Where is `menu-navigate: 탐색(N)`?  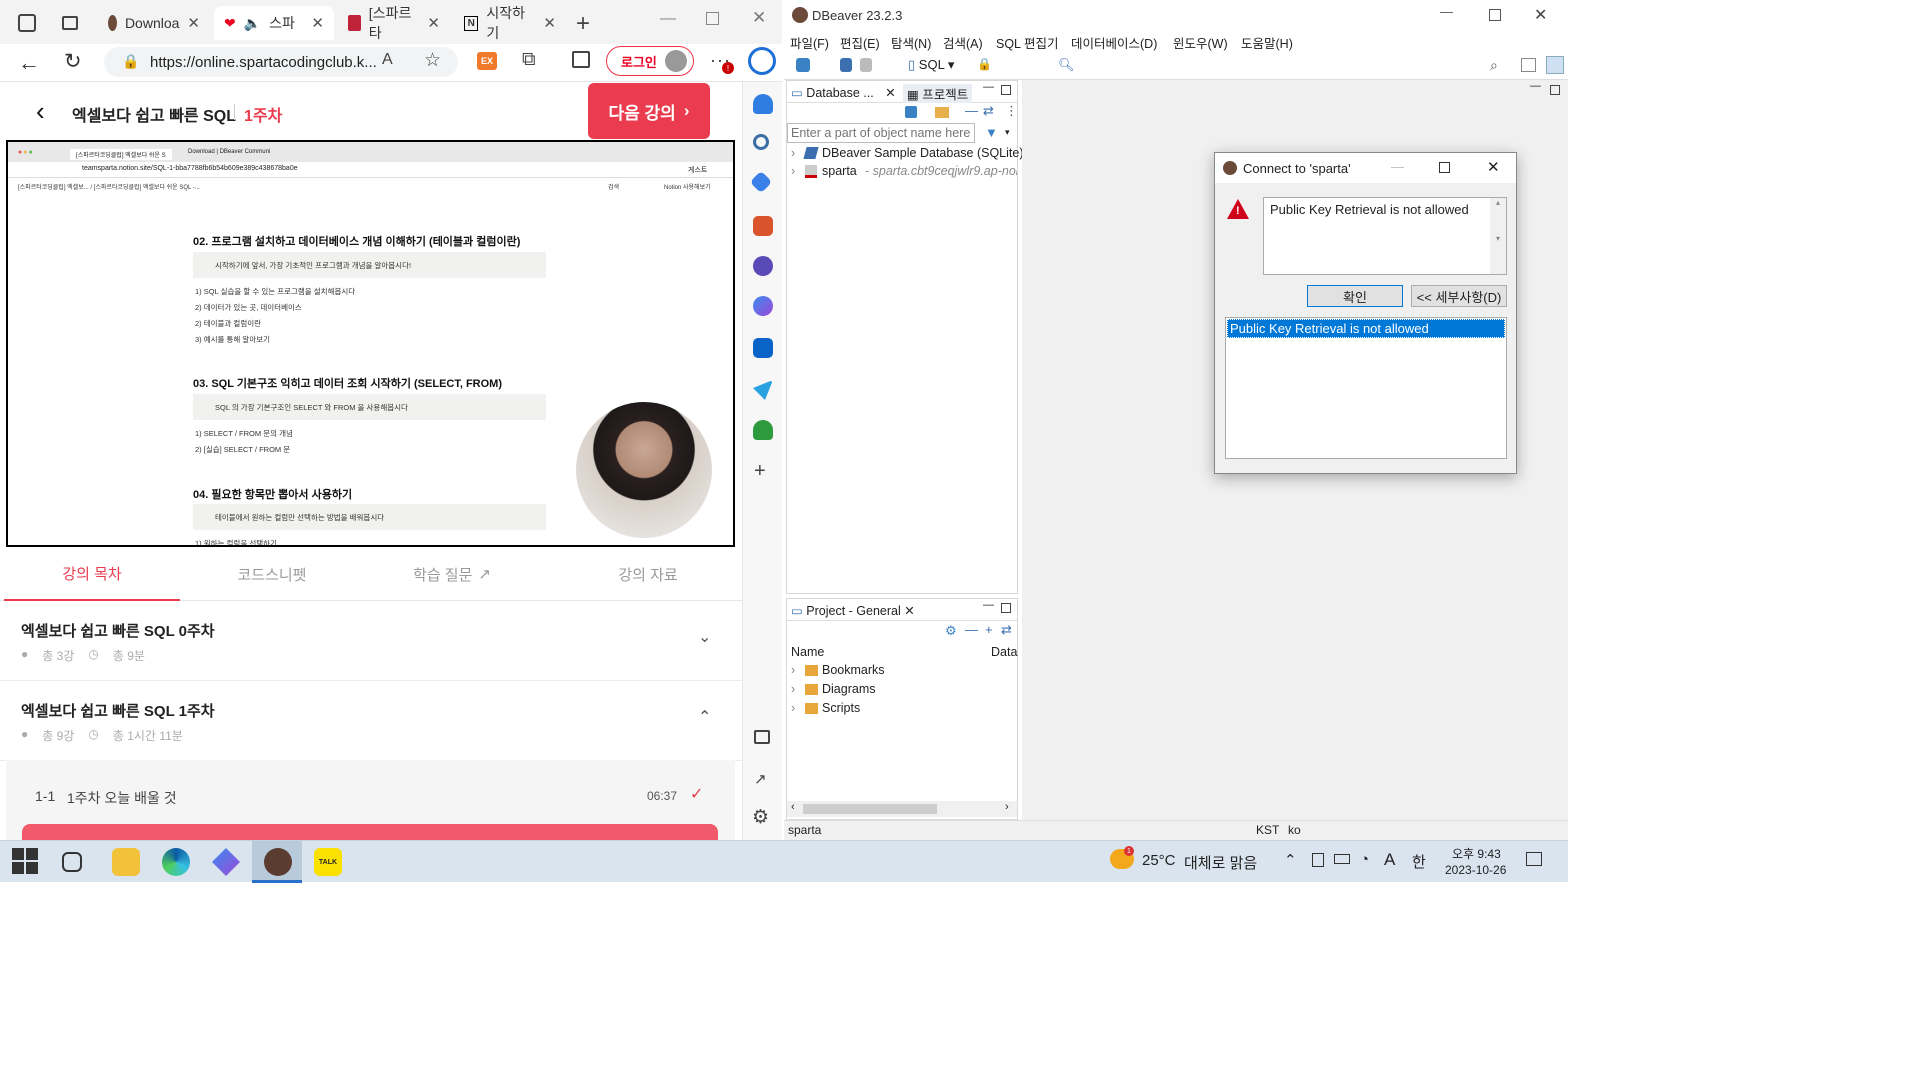
menu-navigate: 탐색(N) is located at coordinates (911, 42).